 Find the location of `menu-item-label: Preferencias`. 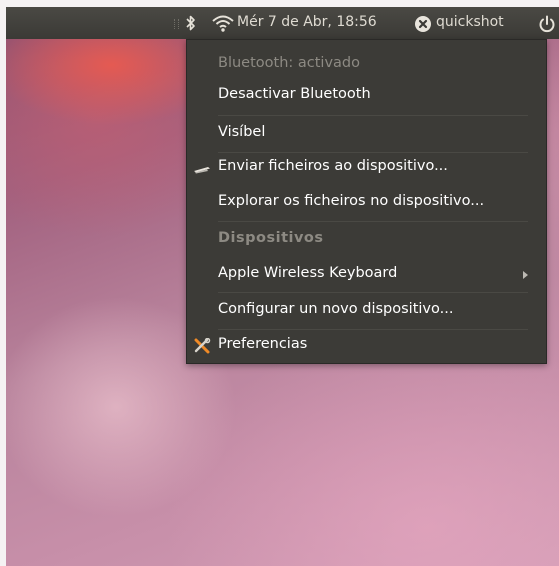

menu-item-label: Preferencias is located at coordinates (263, 344).